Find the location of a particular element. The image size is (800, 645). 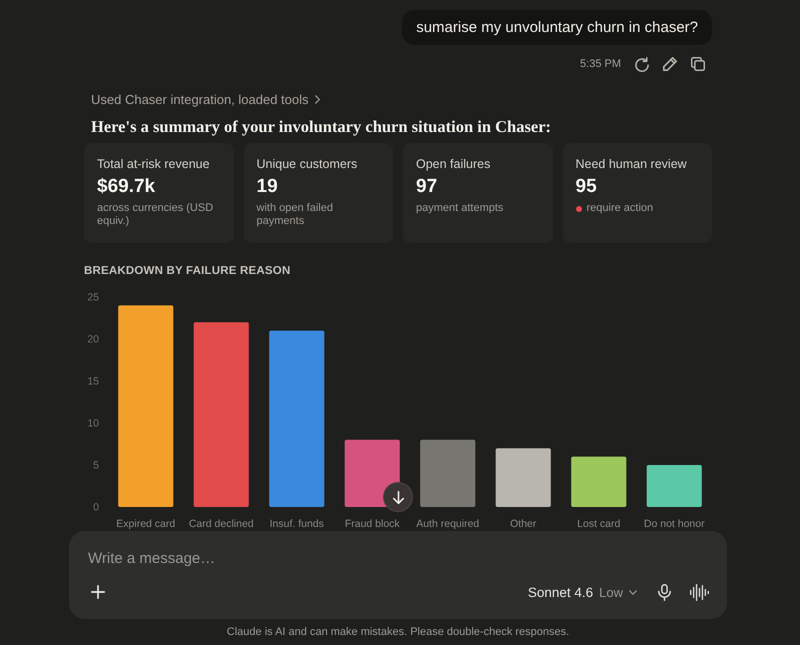

category-label: Insuf. funds is located at coordinates (297, 524).